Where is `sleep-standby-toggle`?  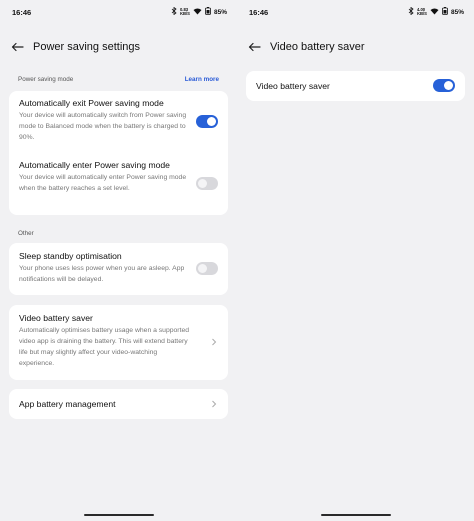 sleep-standby-toggle is located at coordinates (207, 268).